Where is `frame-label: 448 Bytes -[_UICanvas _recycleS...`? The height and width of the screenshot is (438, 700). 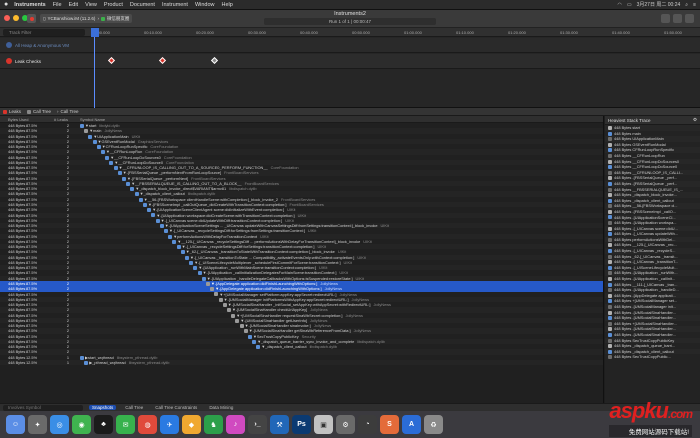 frame-label: 448 Bytes -[_UICanvas _recycleS... is located at coordinates (645, 251).